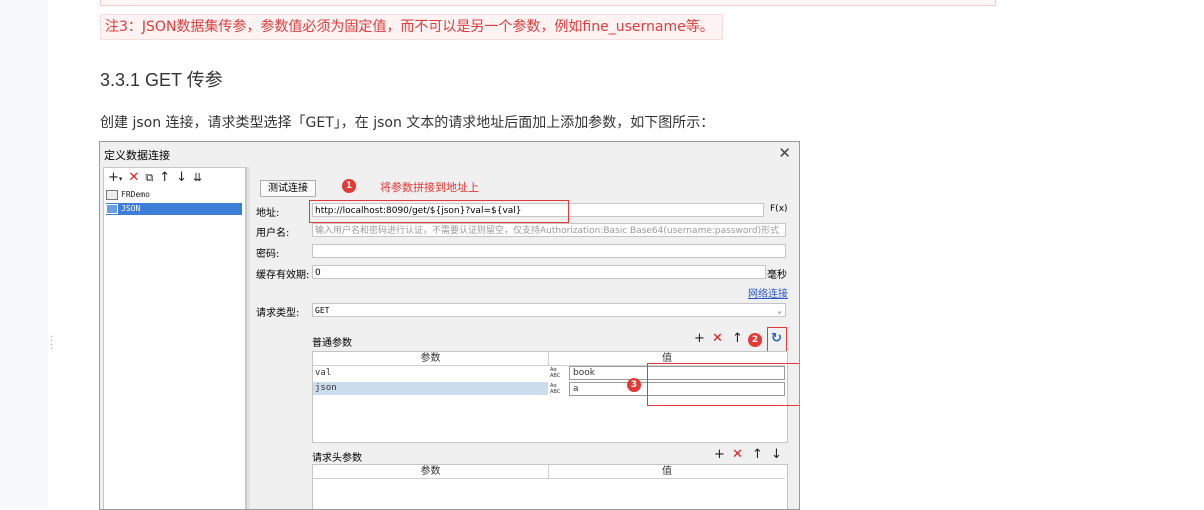  I want to click on move-up-param-icon: ↑, so click(737, 338).